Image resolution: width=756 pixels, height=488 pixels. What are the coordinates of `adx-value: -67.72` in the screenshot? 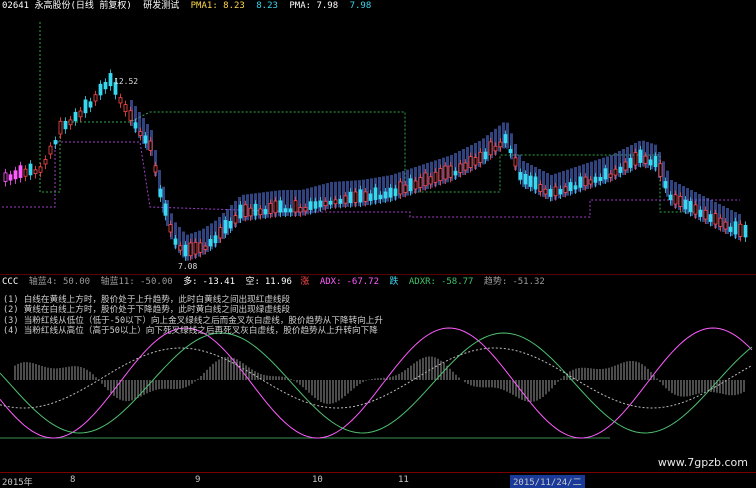 It's located at (363, 282).